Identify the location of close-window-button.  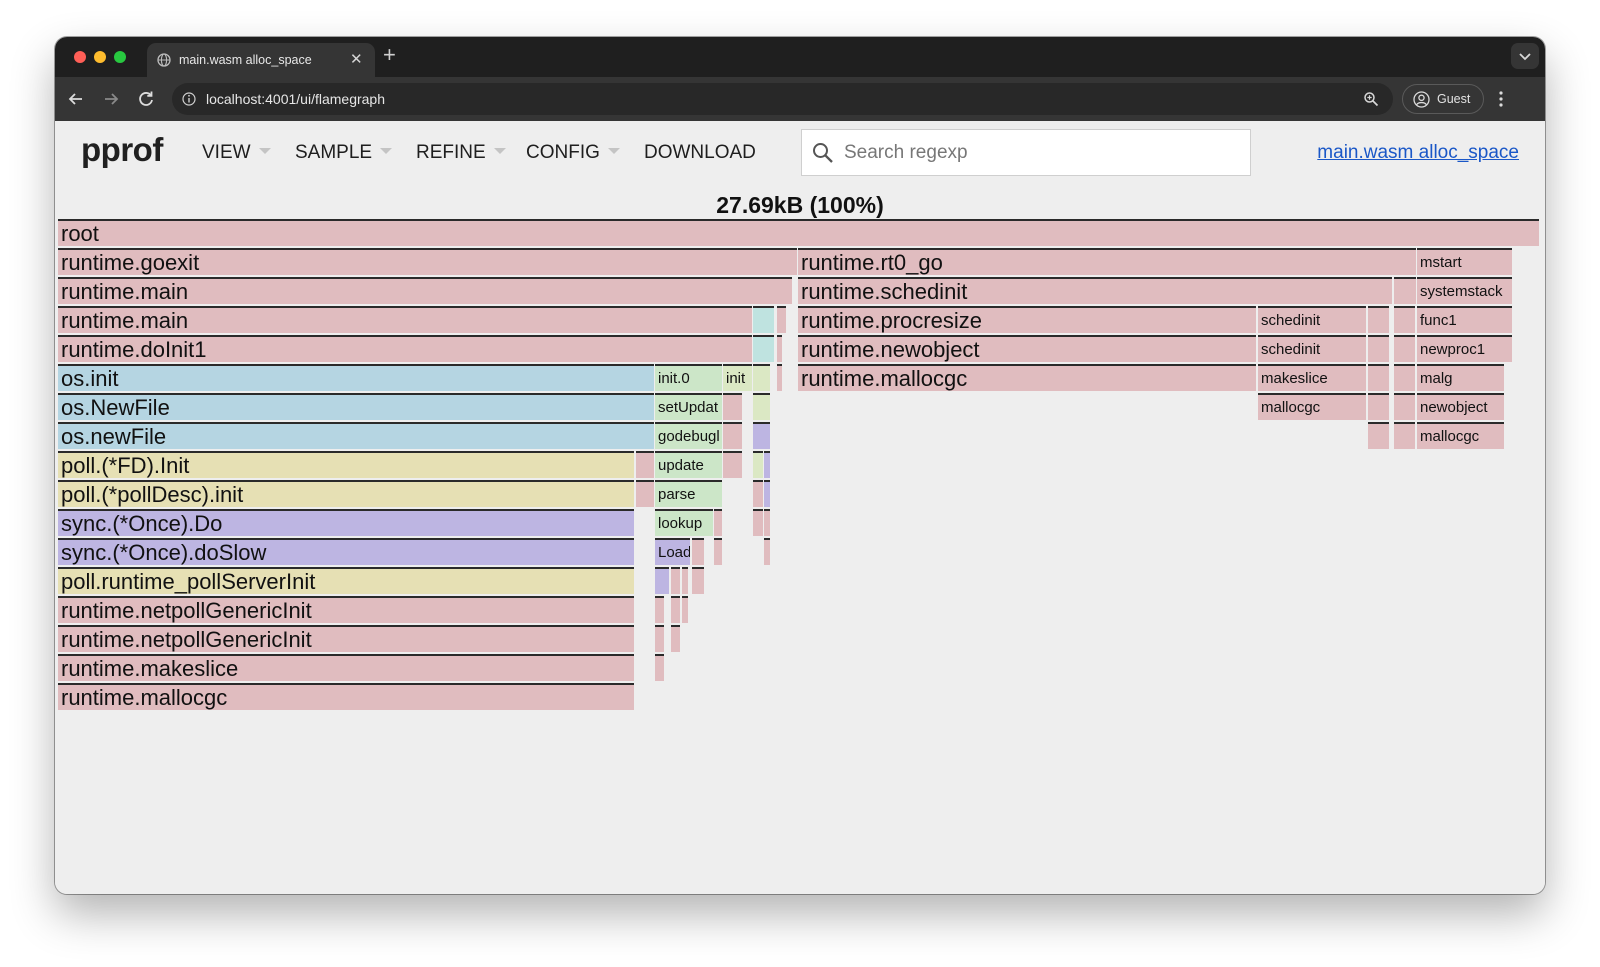
(80, 57).